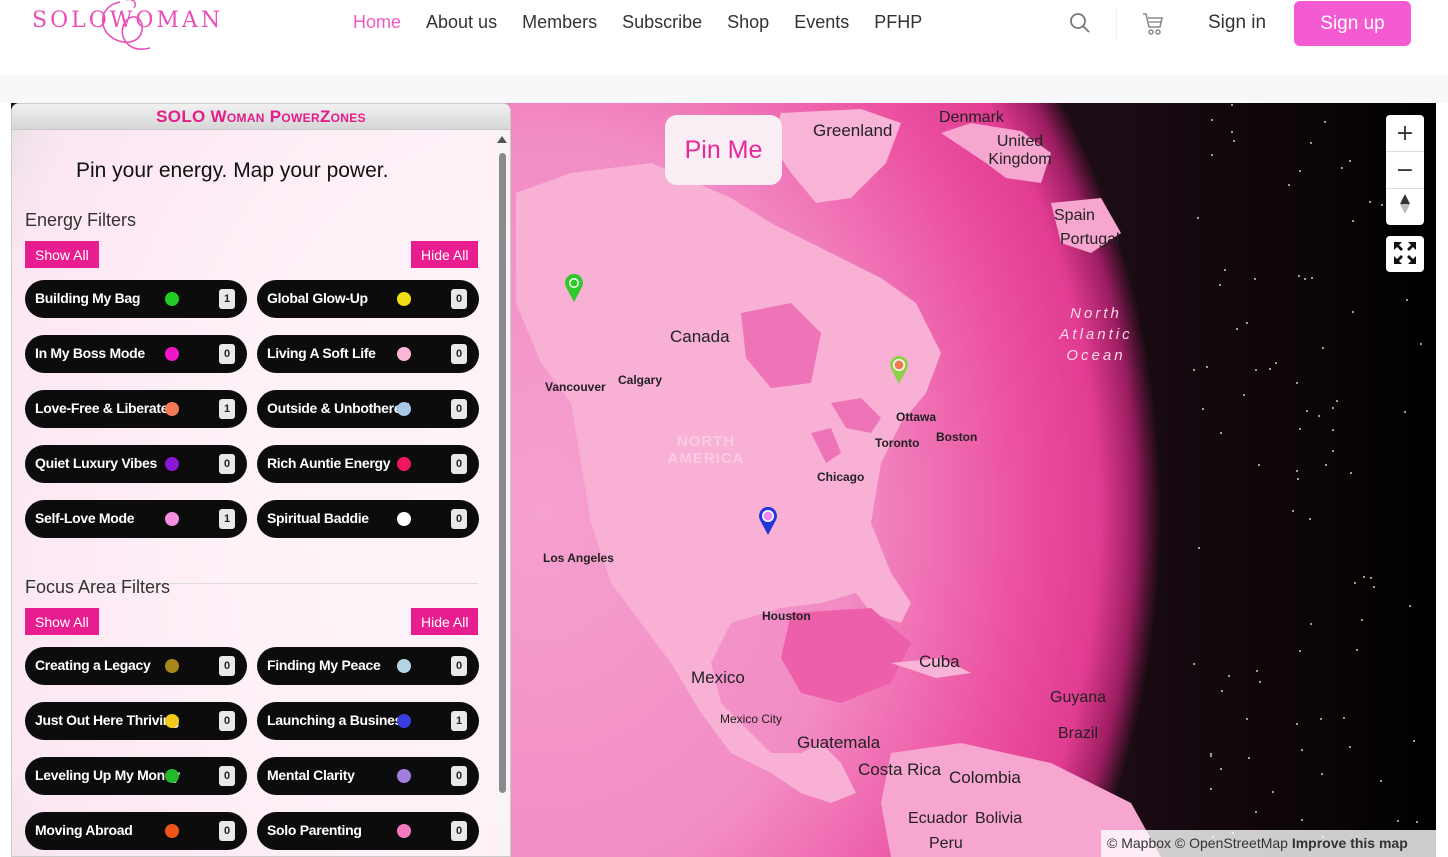  Describe the element at coordinates (946, 843) in the screenshot. I see `label-peru: Peru` at that location.